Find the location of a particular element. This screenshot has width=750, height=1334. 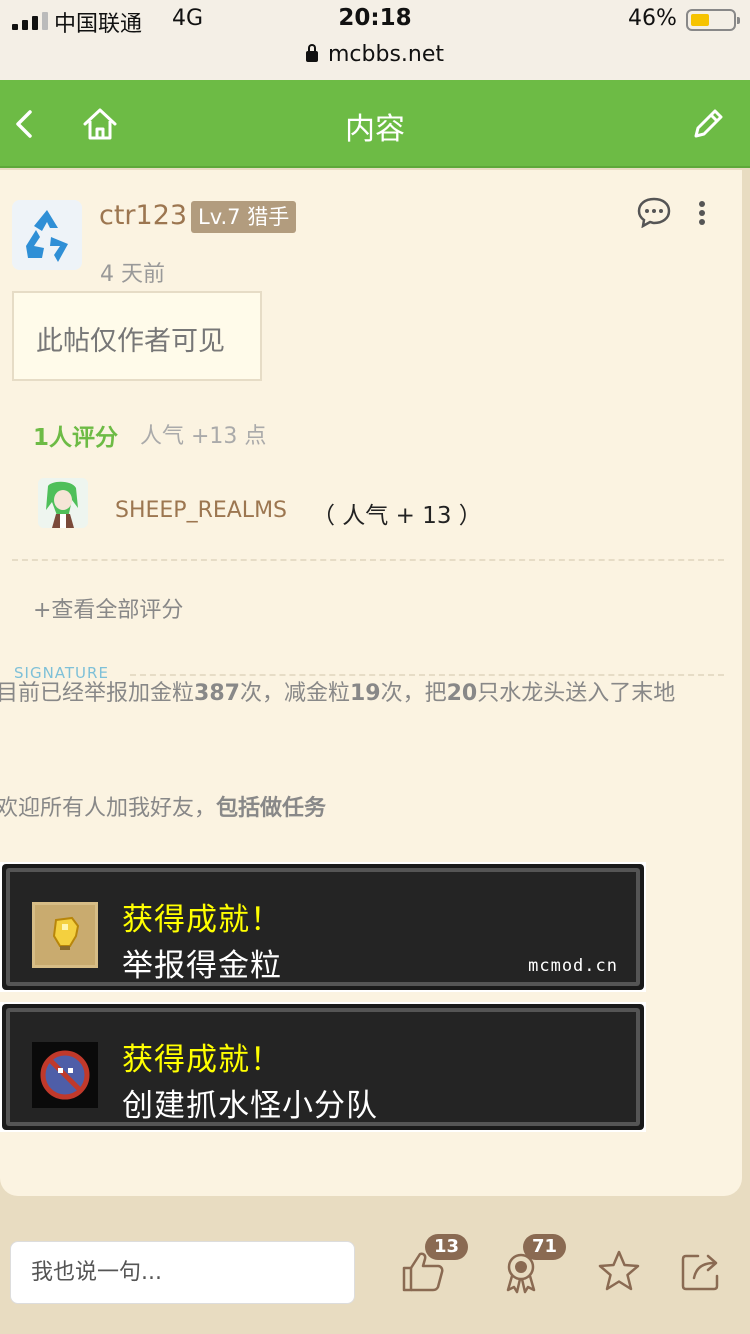

author-name: ctr123 is located at coordinates (143, 215).